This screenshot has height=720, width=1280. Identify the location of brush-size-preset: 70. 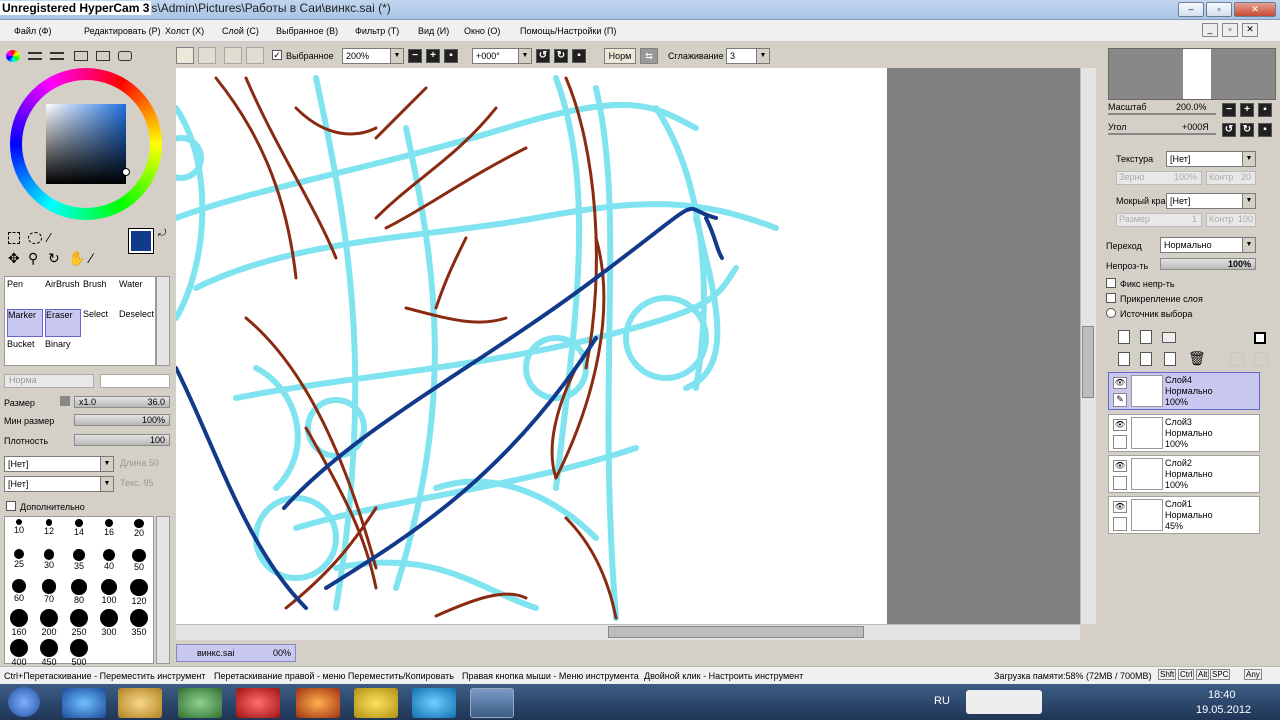
(49, 593).